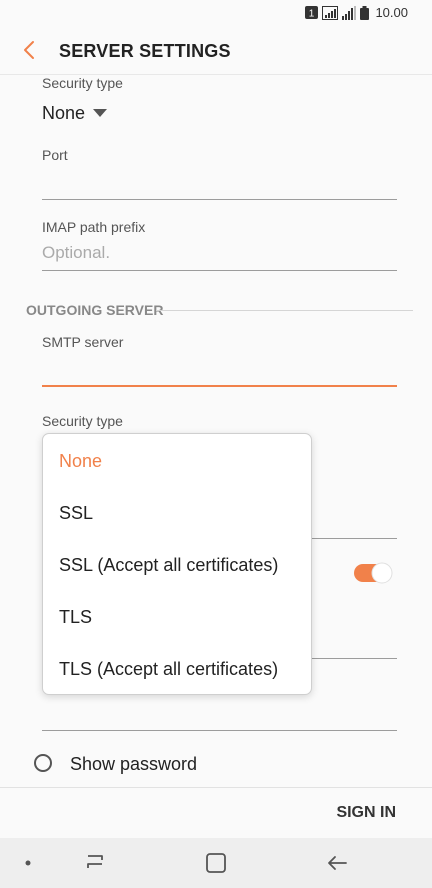 The image size is (432, 888). Describe the element at coordinates (373, 573) in the screenshot. I see `toggle-switch` at that location.